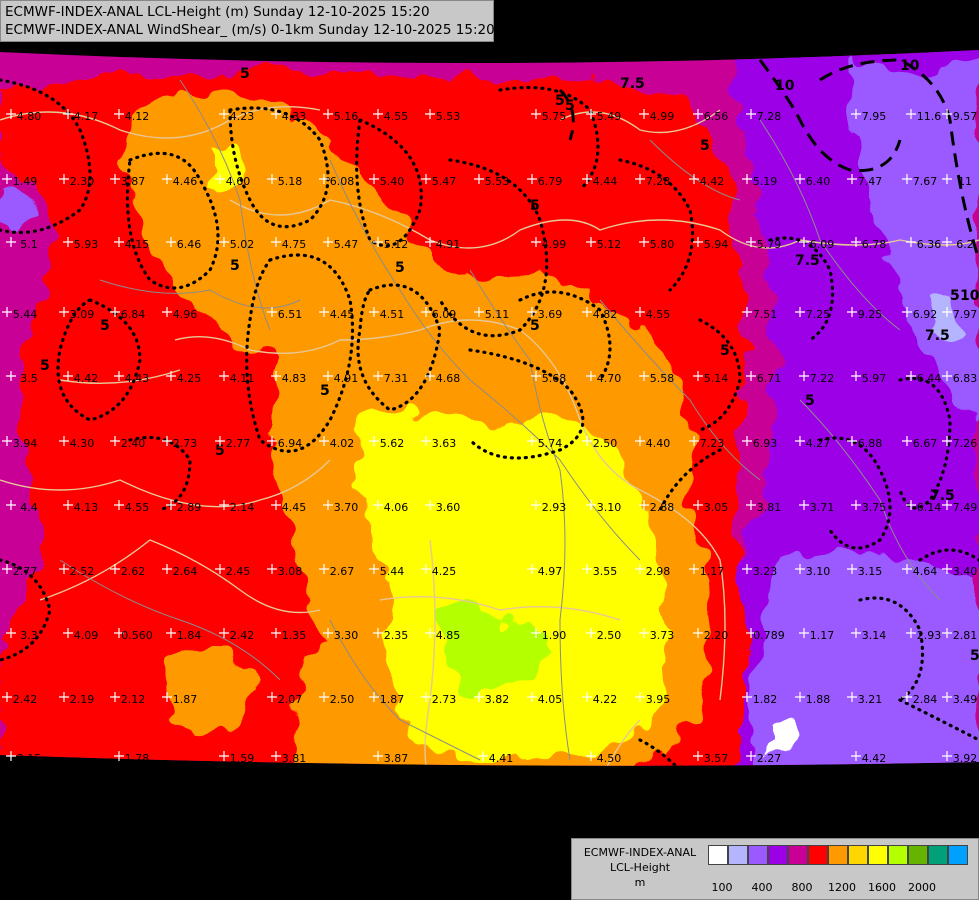  Describe the element at coordinates (605, 181) in the screenshot. I see `station-value: 4.44` at that location.